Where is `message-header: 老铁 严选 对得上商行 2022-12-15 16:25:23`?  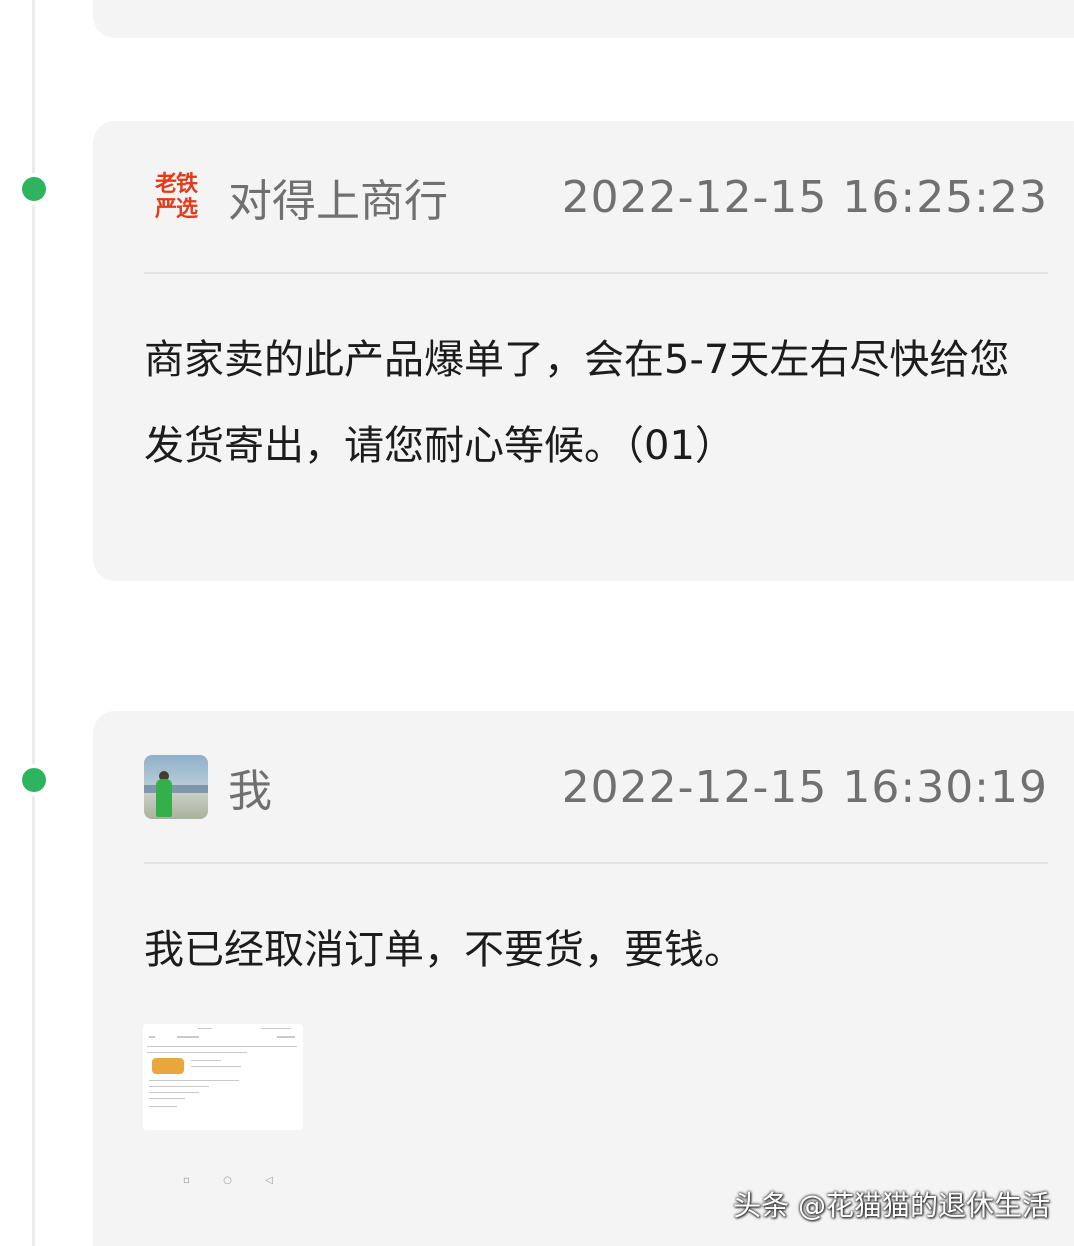 message-header: 老铁 严选 对得上商行 2022-12-15 16:25:23 is located at coordinates (596, 197).